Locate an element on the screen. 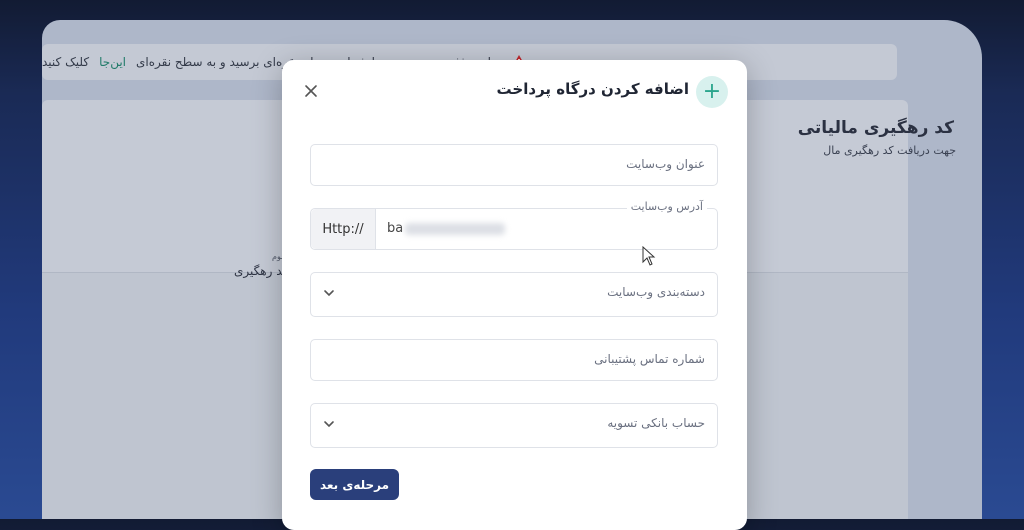 This screenshot has width=1024, height=530. website-category-placeholder: دسته‌بندی وب‌سایت is located at coordinates (656, 292).